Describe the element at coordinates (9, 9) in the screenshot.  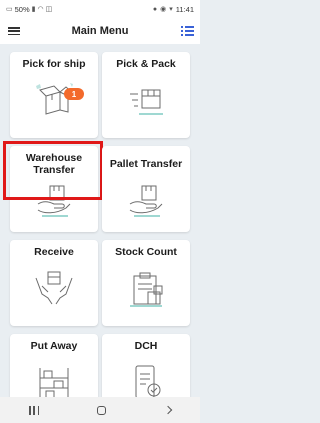
I see `battery-icon: ▭` at that location.